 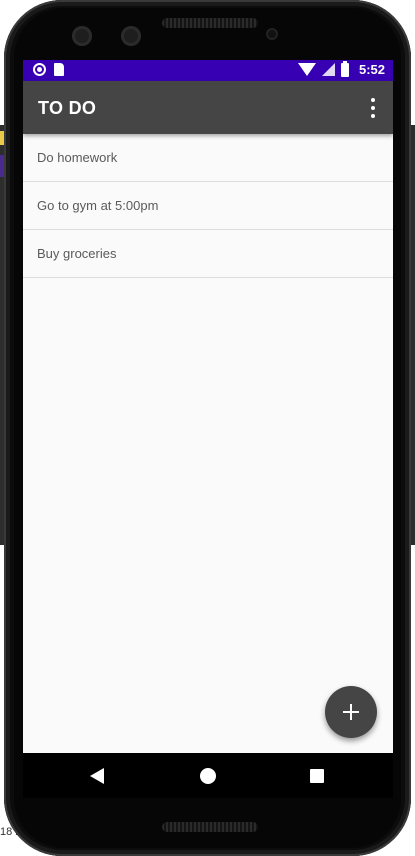 I want to click on navigation-bar, so click(x=208, y=775).